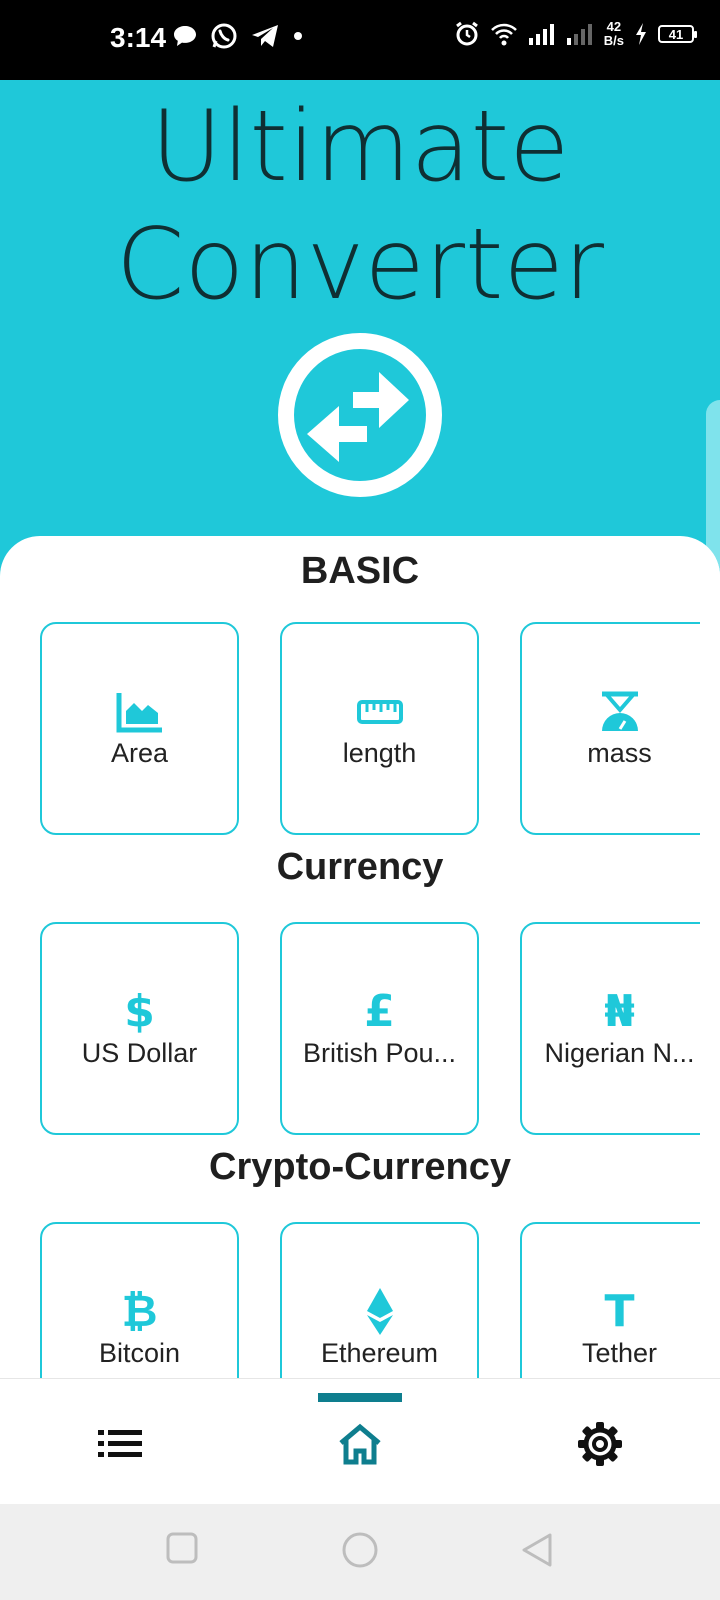  What do you see at coordinates (139, 1011) in the screenshot?
I see `dollar-icon: $` at bounding box center [139, 1011].